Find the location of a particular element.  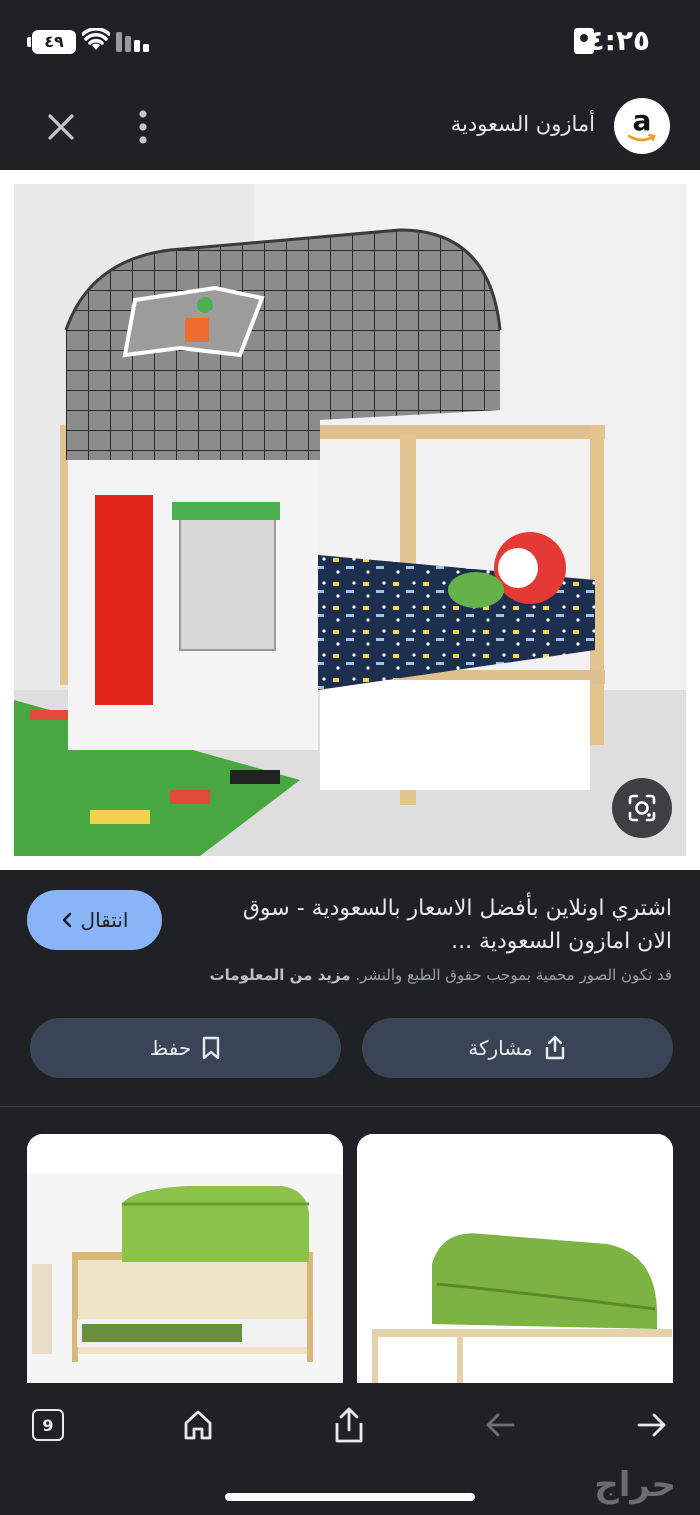

visit-label: انتقال is located at coordinates (104, 920).